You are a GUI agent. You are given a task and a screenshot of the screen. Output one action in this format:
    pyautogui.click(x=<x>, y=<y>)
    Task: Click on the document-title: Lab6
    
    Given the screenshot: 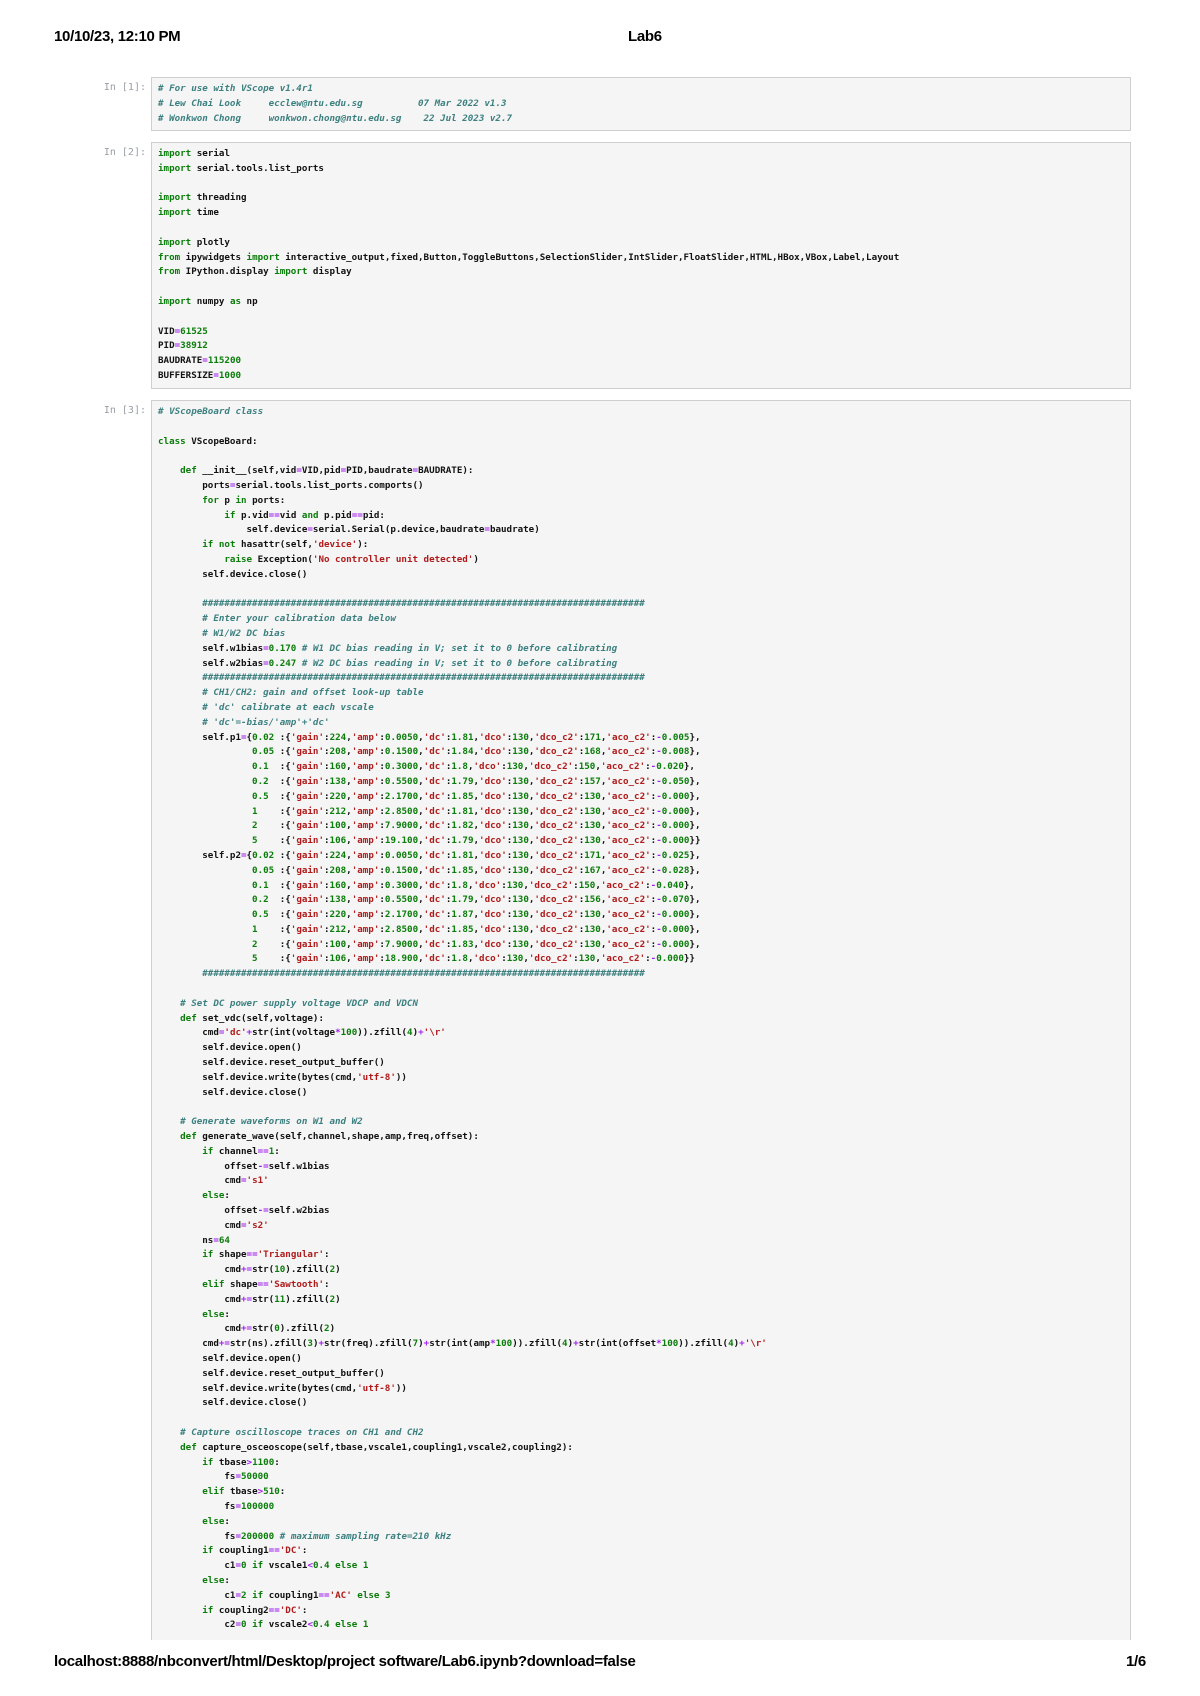 What is the action you would take?
    pyautogui.click(x=645, y=36)
    